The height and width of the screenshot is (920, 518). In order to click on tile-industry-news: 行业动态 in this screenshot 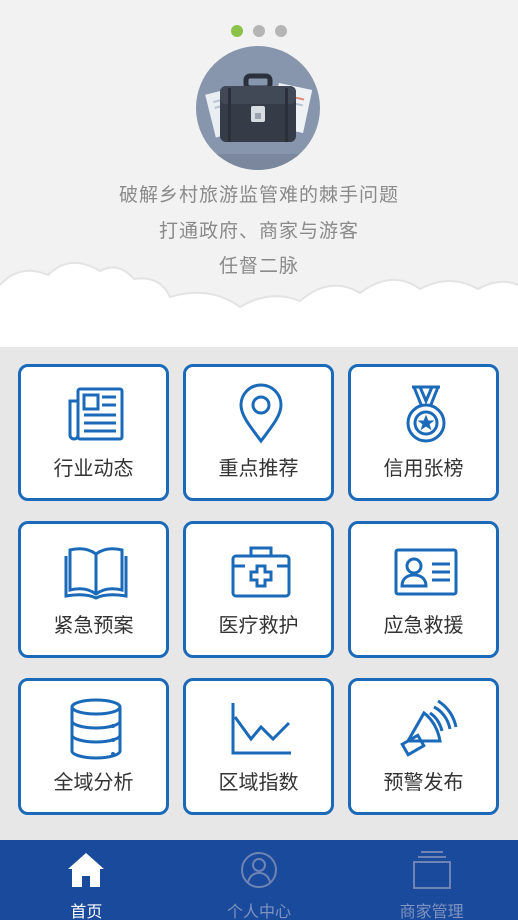, I will do `click(93, 432)`.